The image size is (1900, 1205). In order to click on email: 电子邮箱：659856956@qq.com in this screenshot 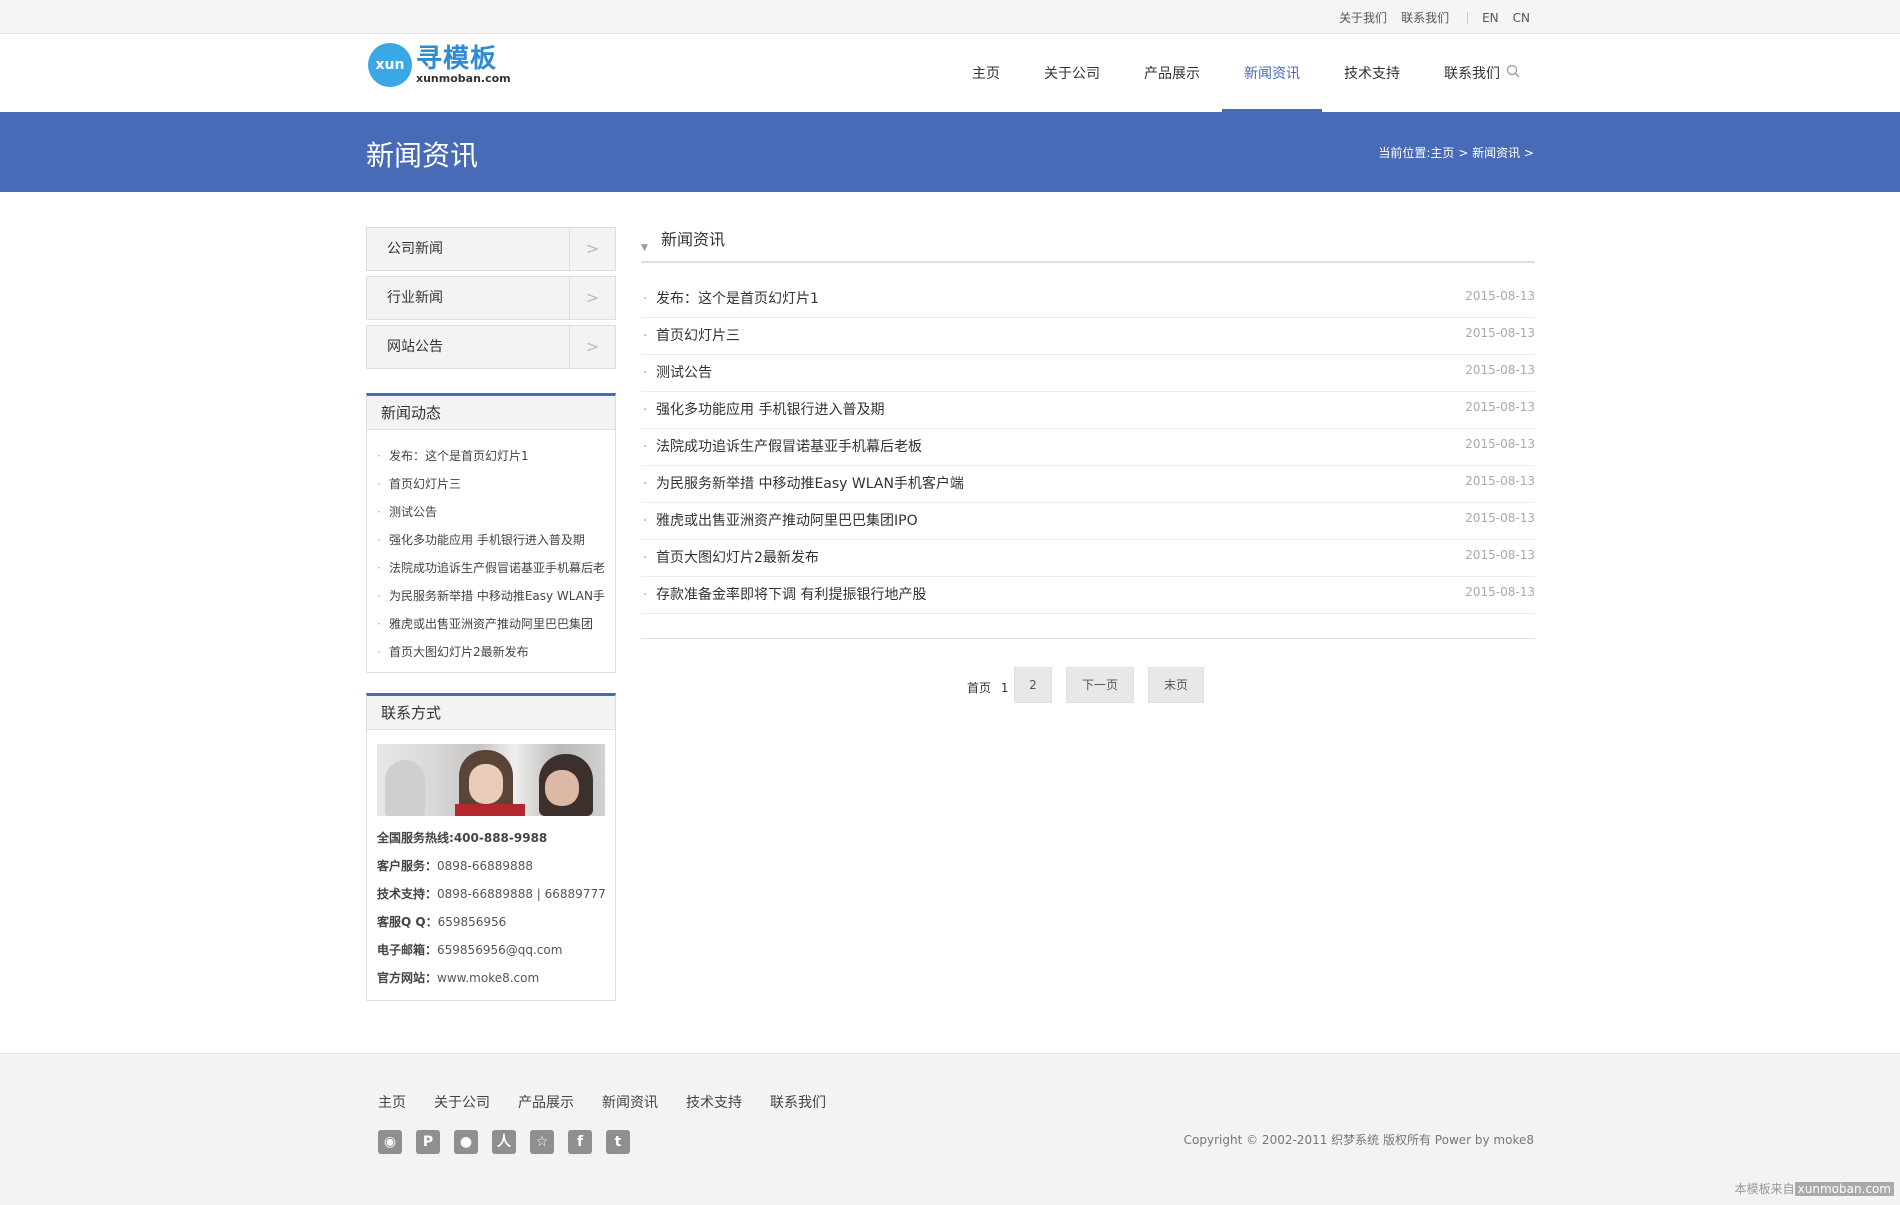, I will do `click(470, 950)`.